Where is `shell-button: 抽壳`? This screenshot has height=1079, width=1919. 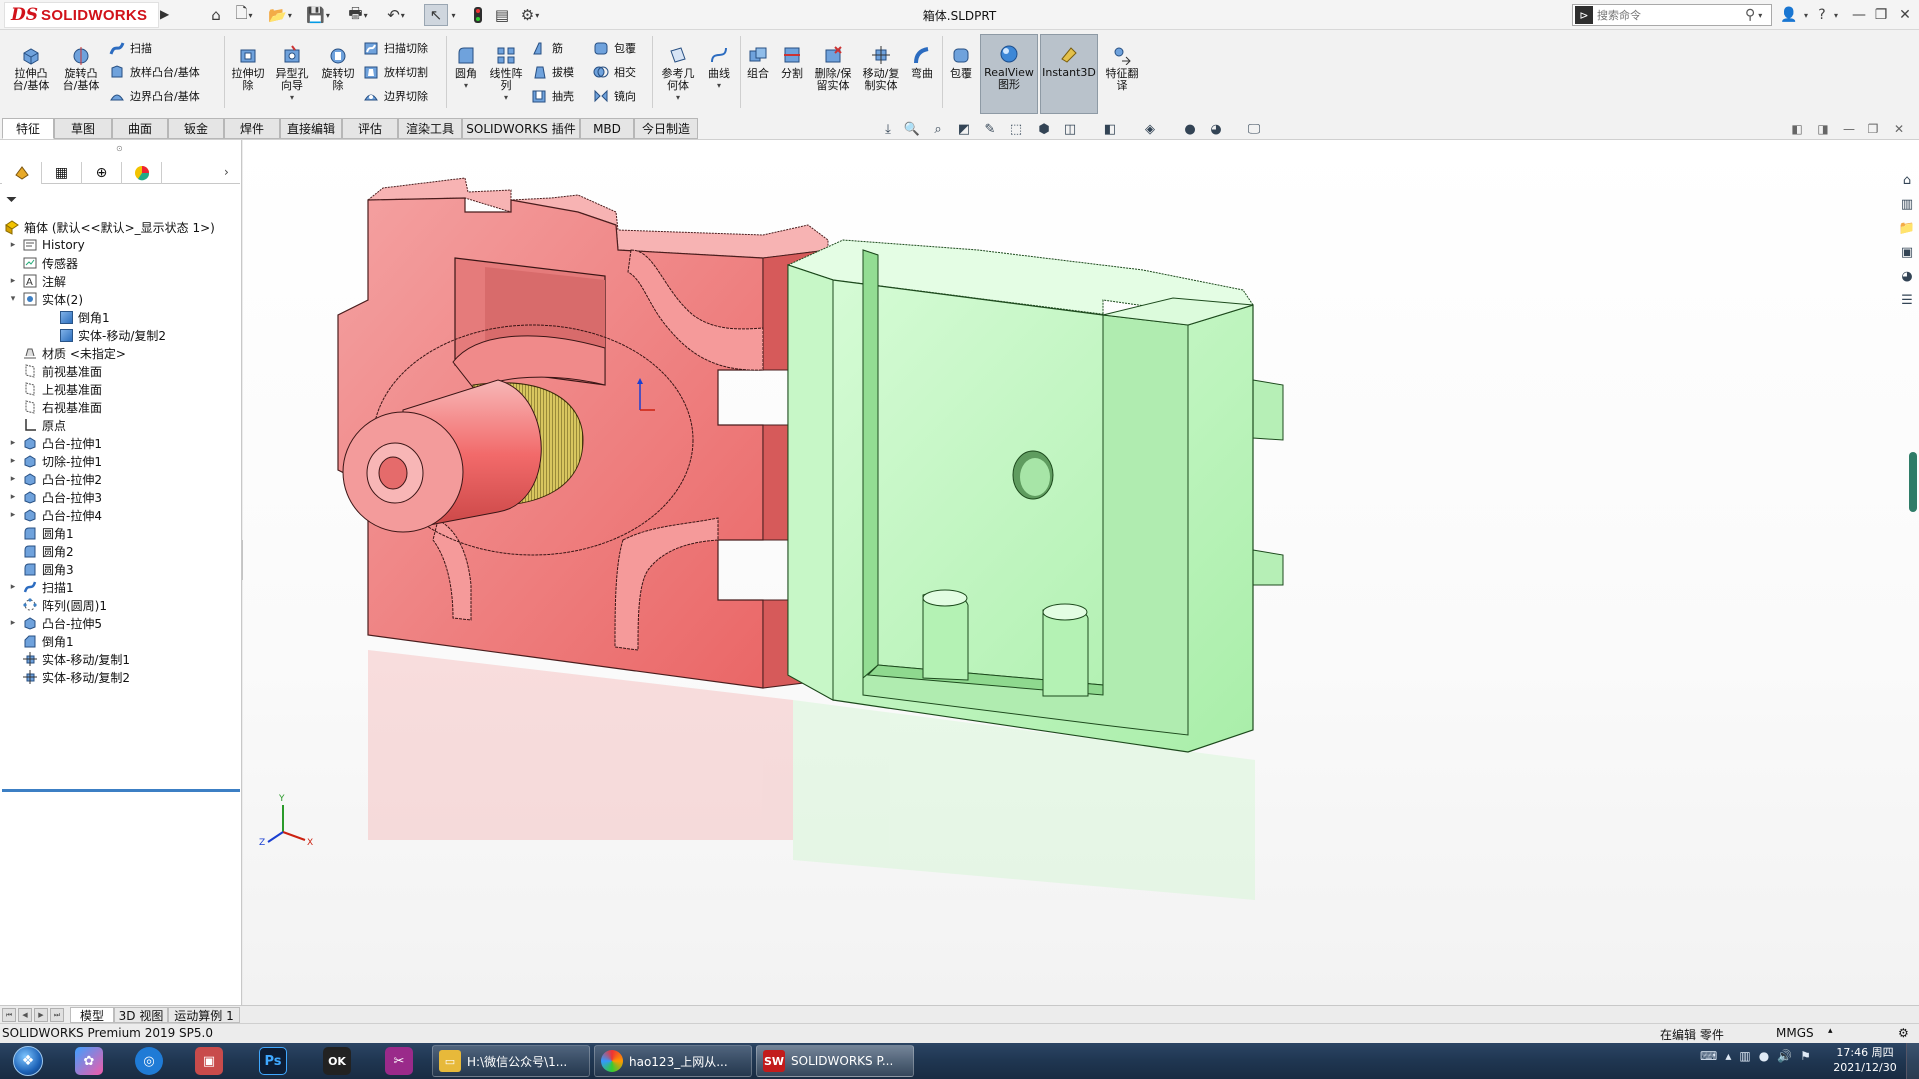
shell-button: 抽壳 is located at coordinates (552, 96).